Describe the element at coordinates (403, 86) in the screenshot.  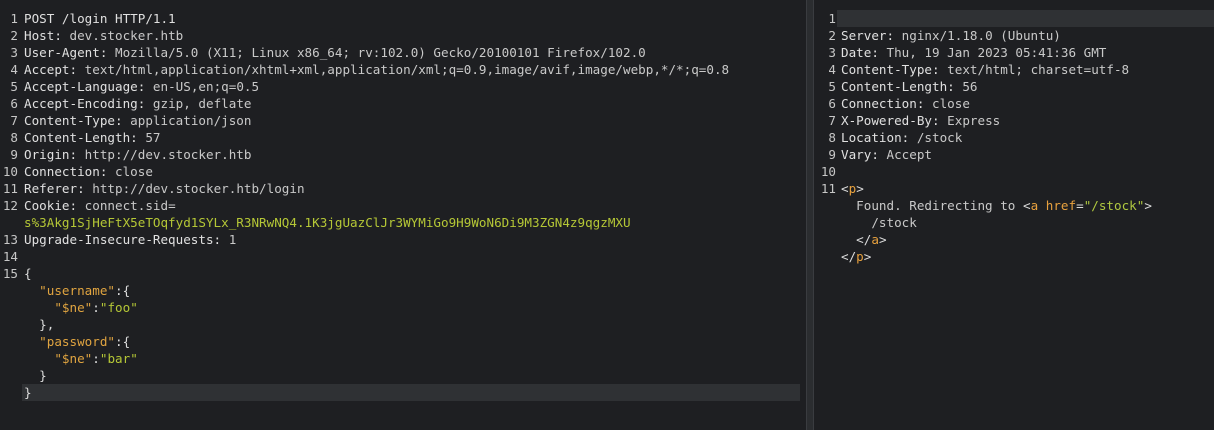
I see `request-line: 5 Accept-Language: en-US,en;q=0.5` at that location.